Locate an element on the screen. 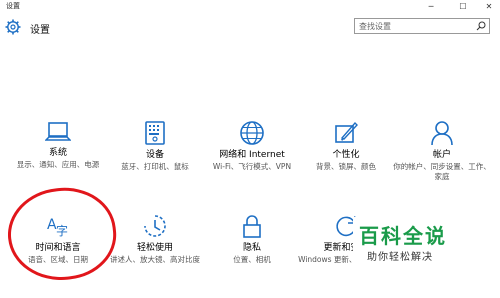 Image resolution: width=500 pixels, height=298 pixels. tile-label: 系统 is located at coordinates (57, 153).